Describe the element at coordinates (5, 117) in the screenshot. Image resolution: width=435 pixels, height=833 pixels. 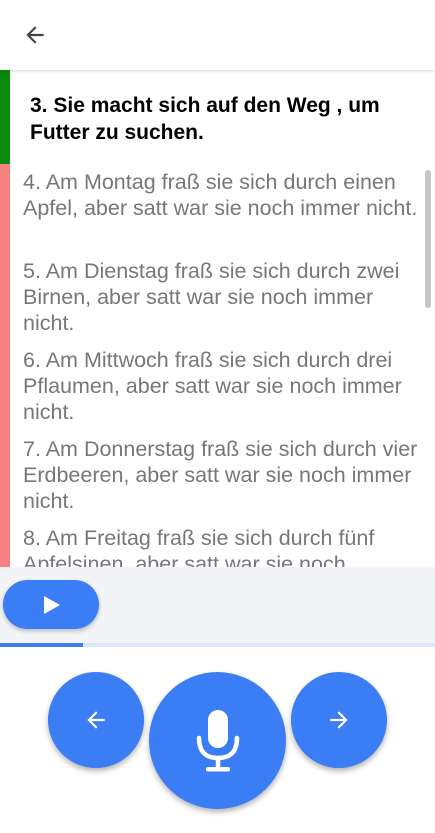
I see `current-indicator-bar` at that location.